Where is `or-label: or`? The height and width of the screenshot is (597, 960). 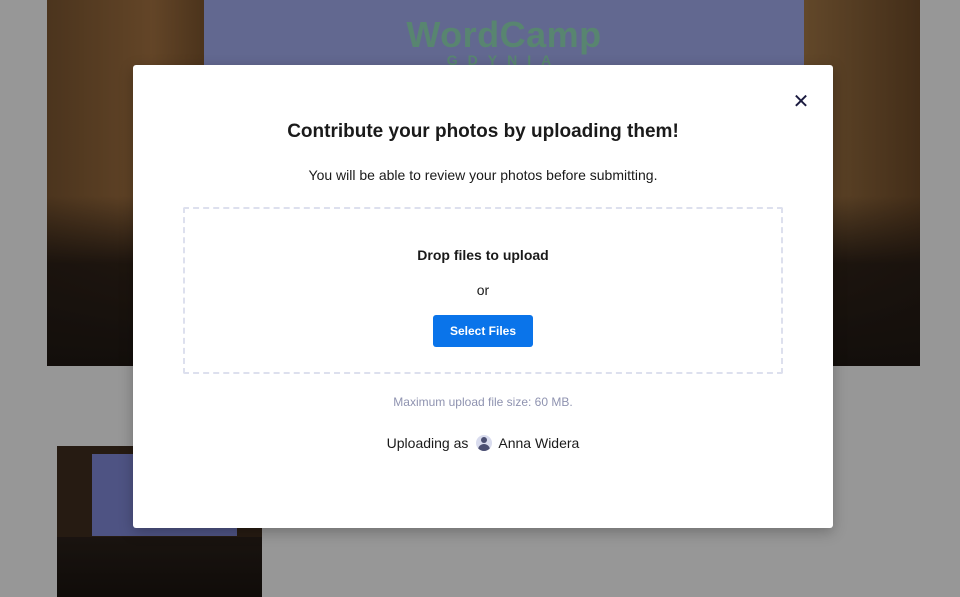 or-label: or is located at coordinates (483, 290).